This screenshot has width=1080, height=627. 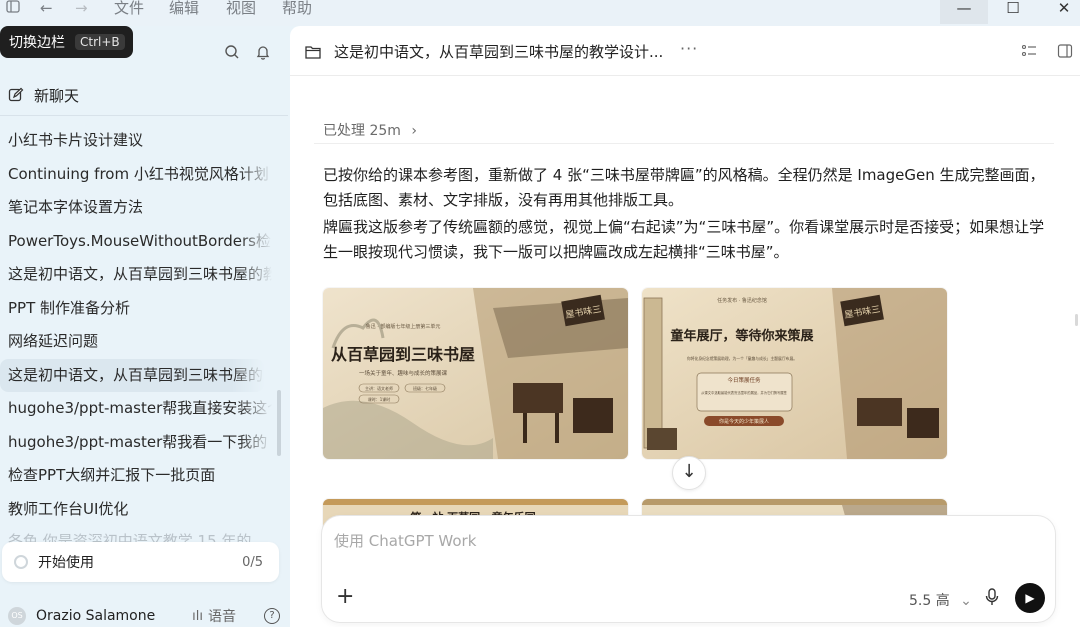 I want to click on maximize-button: ☐, so click(x=1013, y=12).